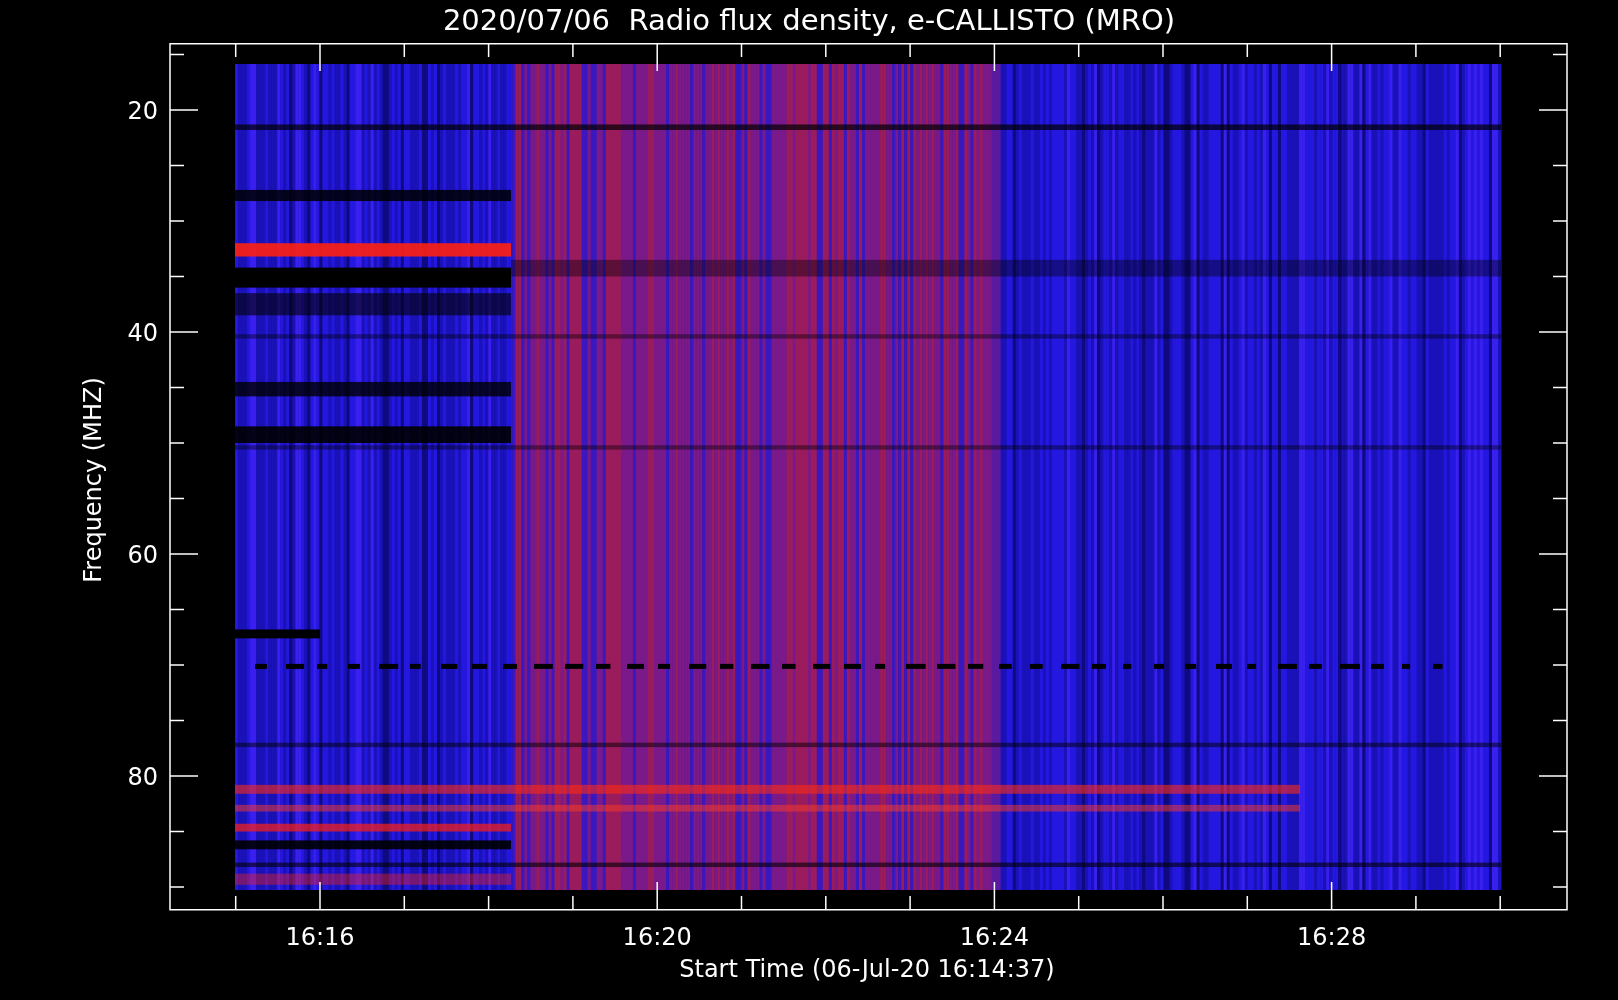 The height and width of the screenshot is (1000, 1618). Describe the element at coordinates (142, 555) in the screenshot. I see `axis-tick-label: 60` at that location.